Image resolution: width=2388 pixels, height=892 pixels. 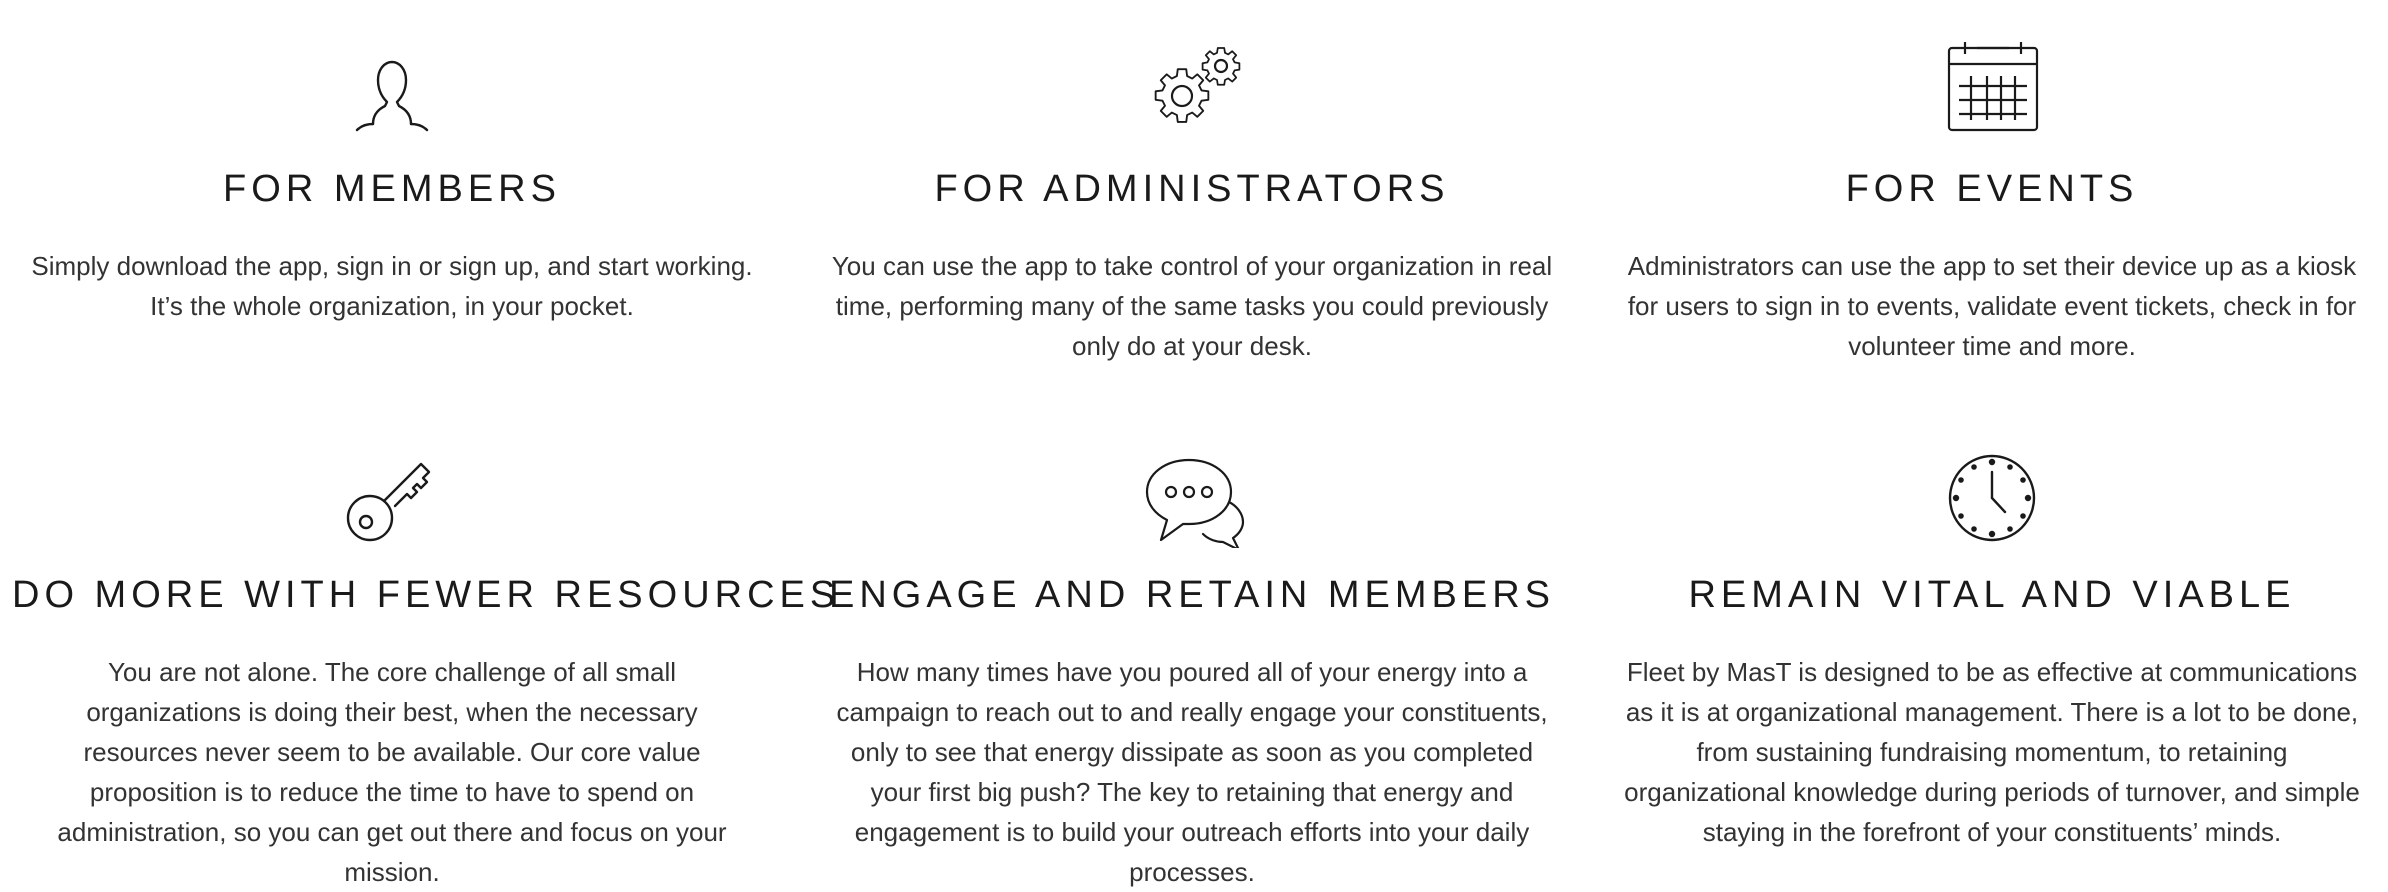 What do you see at coordinates (426, 595) in the screenshot?
I see `feature-title: DO MORE WITH FEWER RESOURCES` at bounding box center [426, 595].